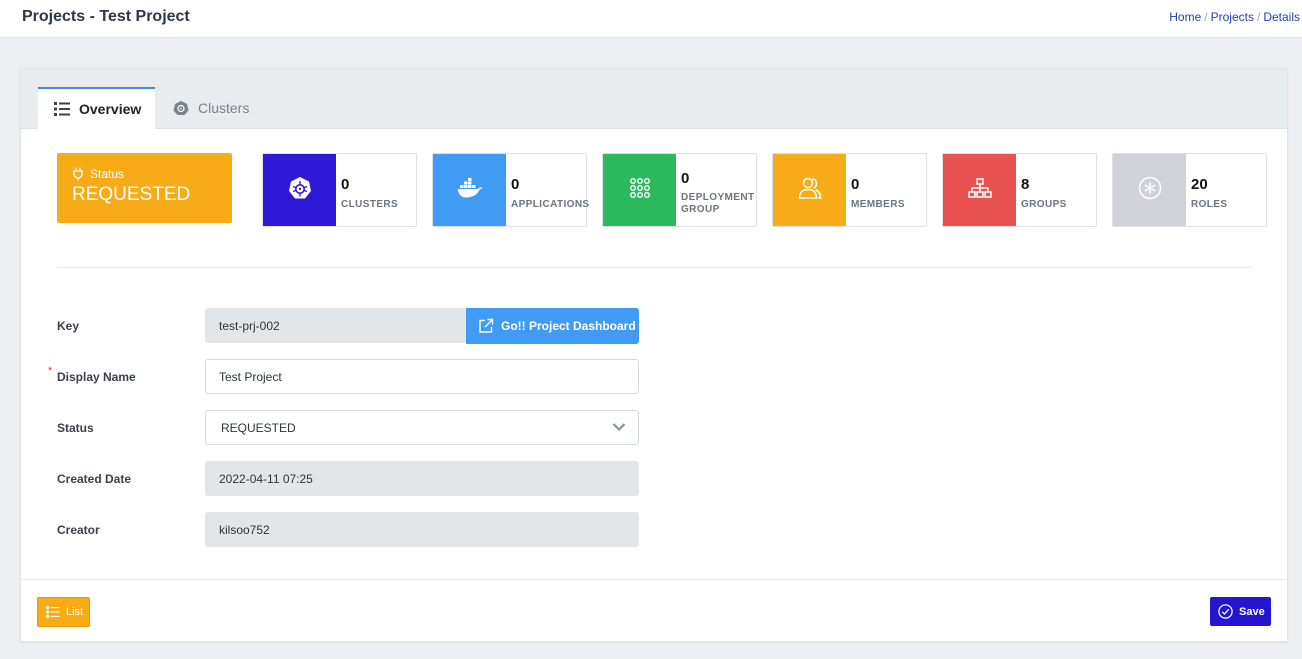  What do you see at coordinates (96, 377) in the screenshot?
I see `display-name-label: Display Name` at bounding box center [96, 377].